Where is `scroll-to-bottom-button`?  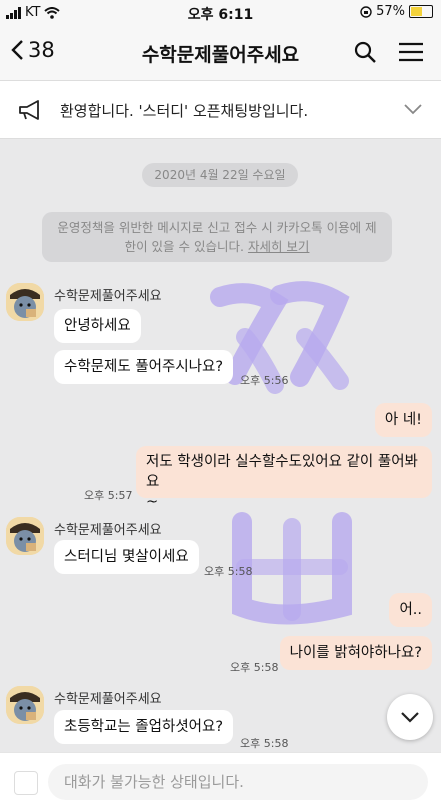 scroll-to-bottom-button is located at coordinates (410, 717).